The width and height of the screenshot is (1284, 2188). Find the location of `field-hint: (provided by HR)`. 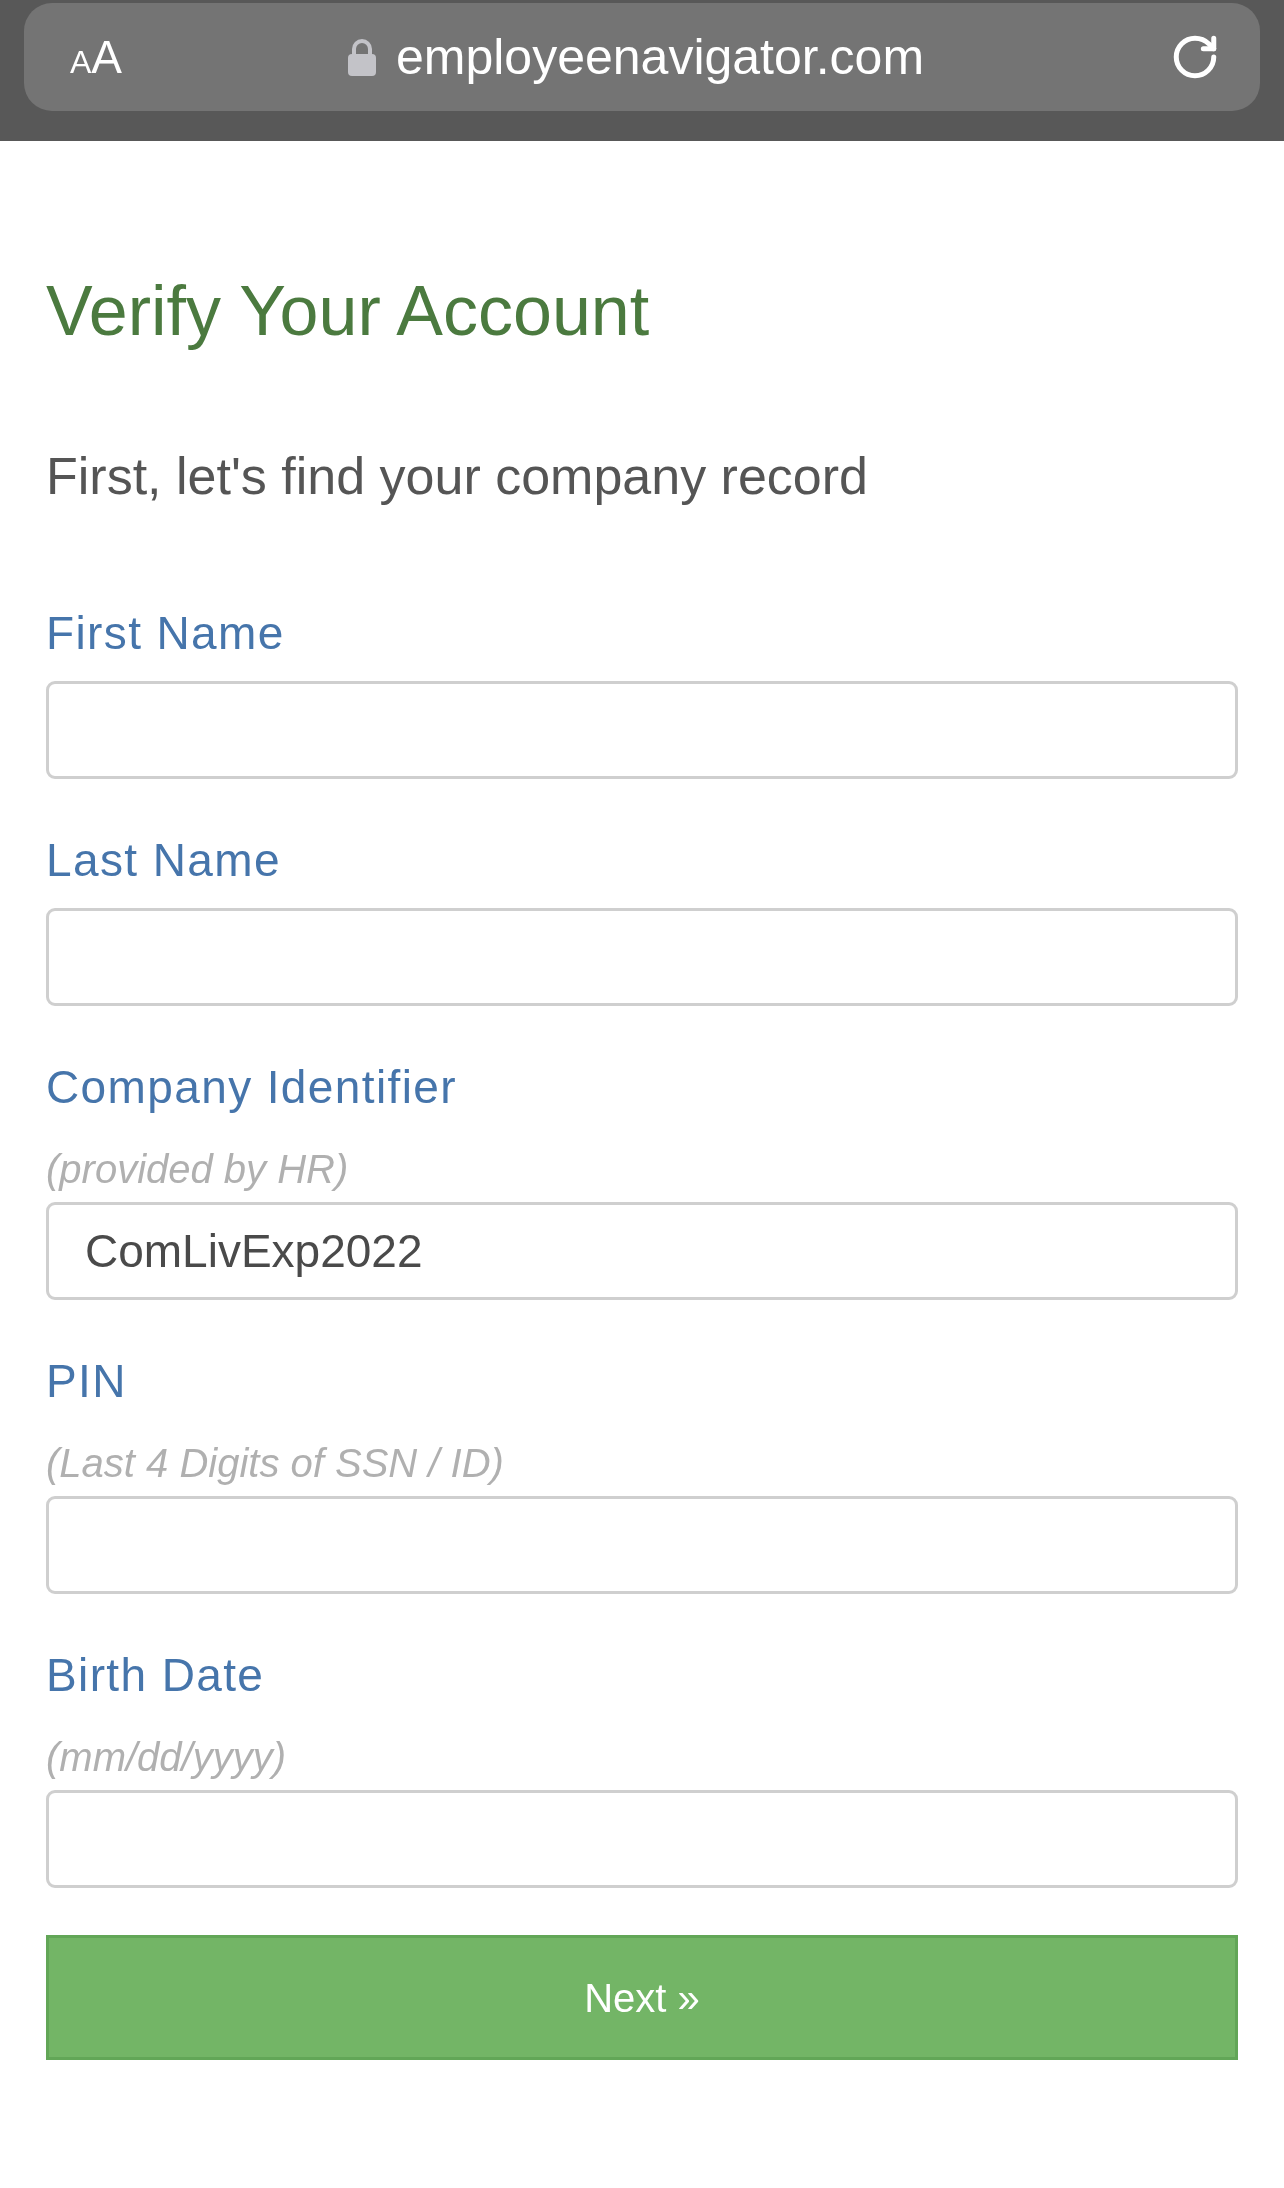

field-hint: (provided by HR) is located at coordinates (197, 1169).